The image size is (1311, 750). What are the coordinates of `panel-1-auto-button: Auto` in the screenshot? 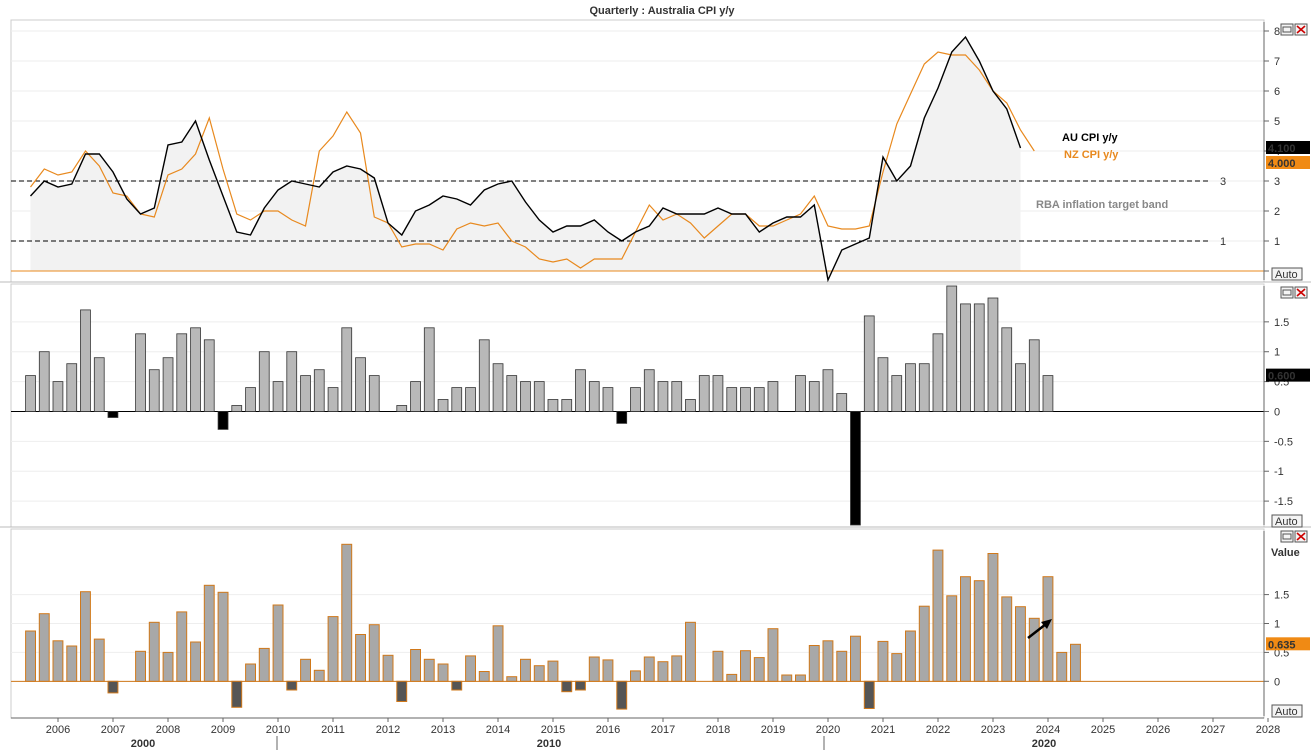 It's located at (1287, 274).